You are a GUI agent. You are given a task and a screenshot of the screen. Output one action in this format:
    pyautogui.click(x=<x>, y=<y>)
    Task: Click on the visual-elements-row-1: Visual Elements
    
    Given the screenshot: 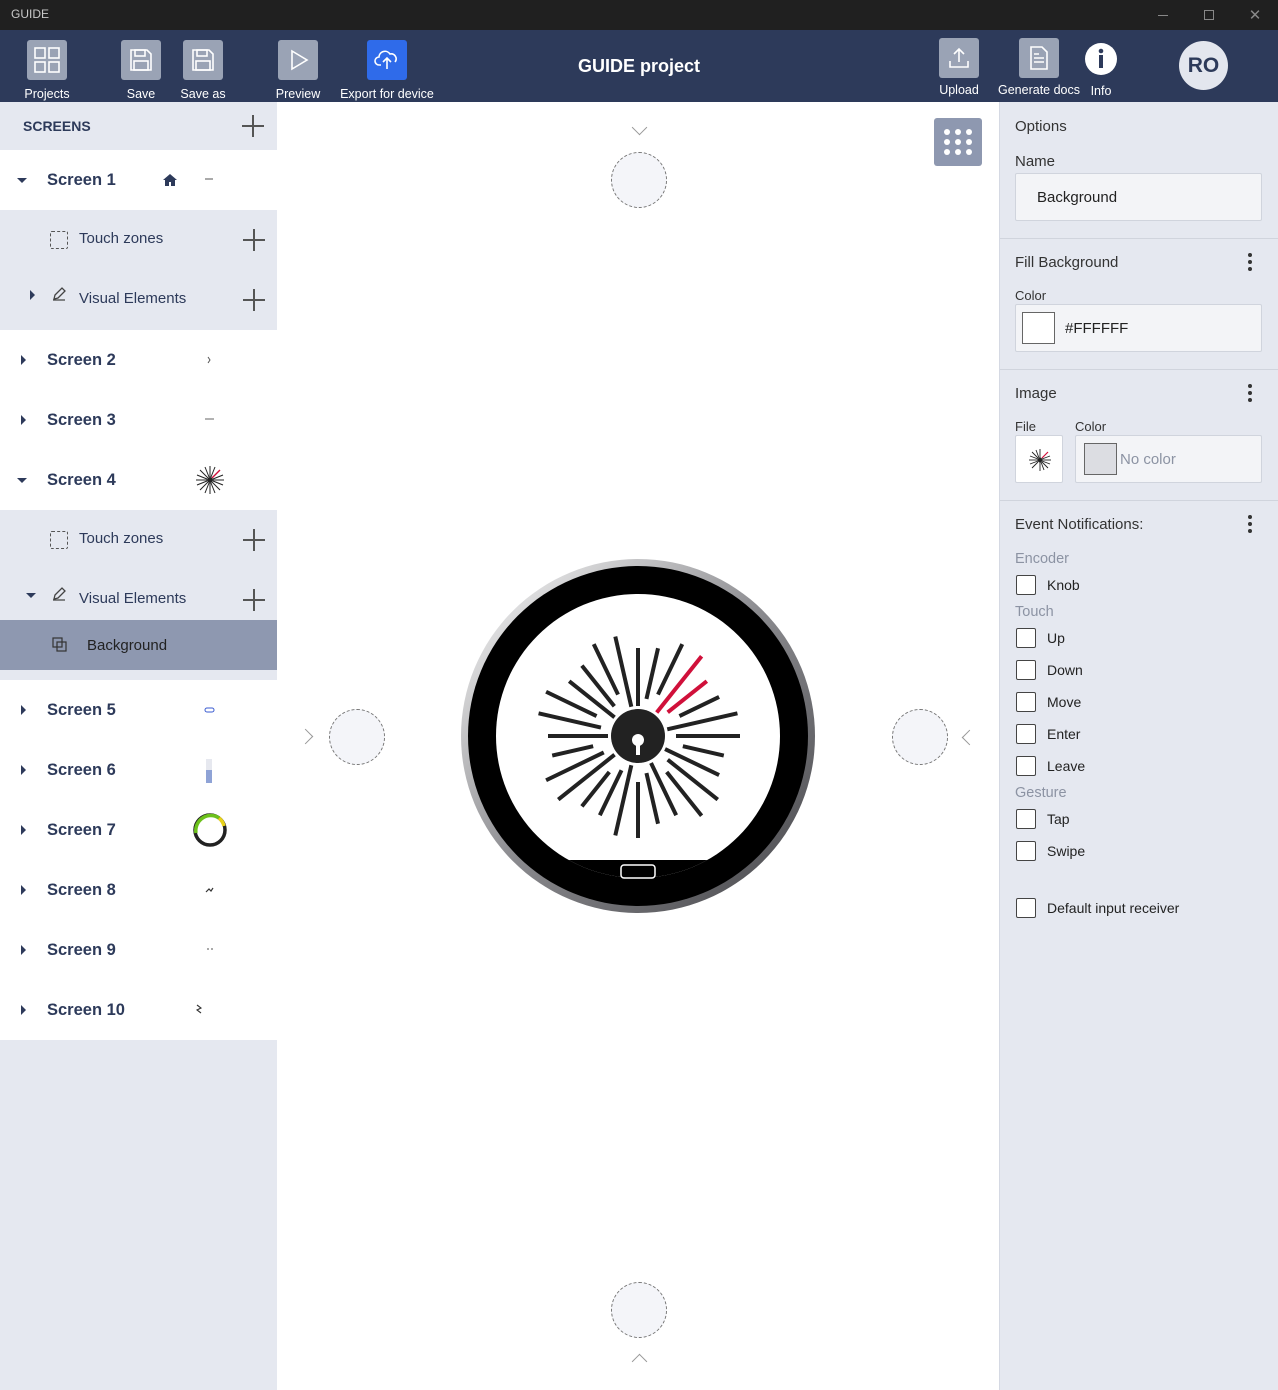 What is the action you would take?
    pyautogui.click(x=138, y=300)
    